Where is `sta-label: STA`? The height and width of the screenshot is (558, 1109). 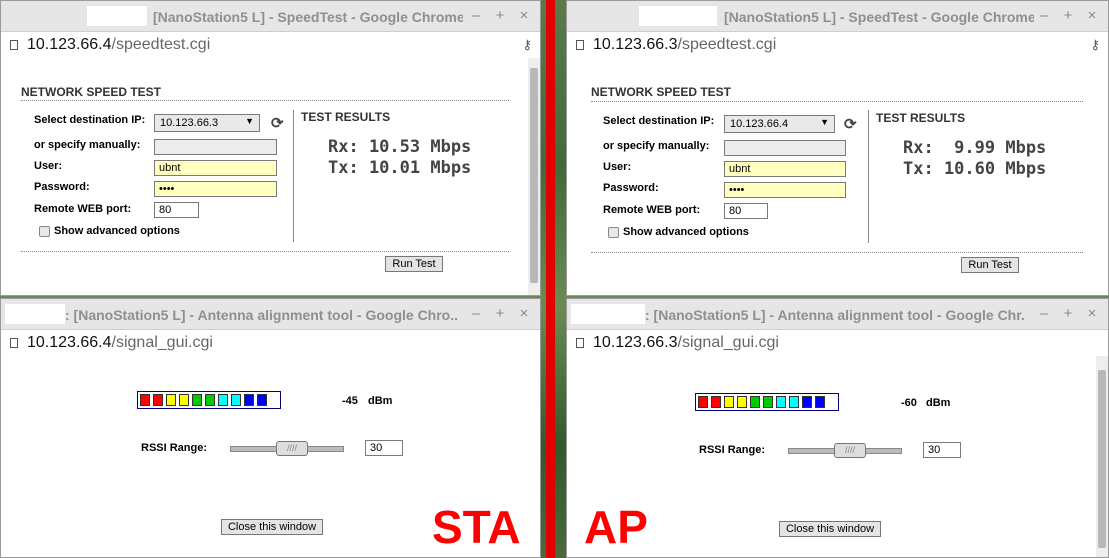 sta-label: STA is located at coordinates (476, 527).